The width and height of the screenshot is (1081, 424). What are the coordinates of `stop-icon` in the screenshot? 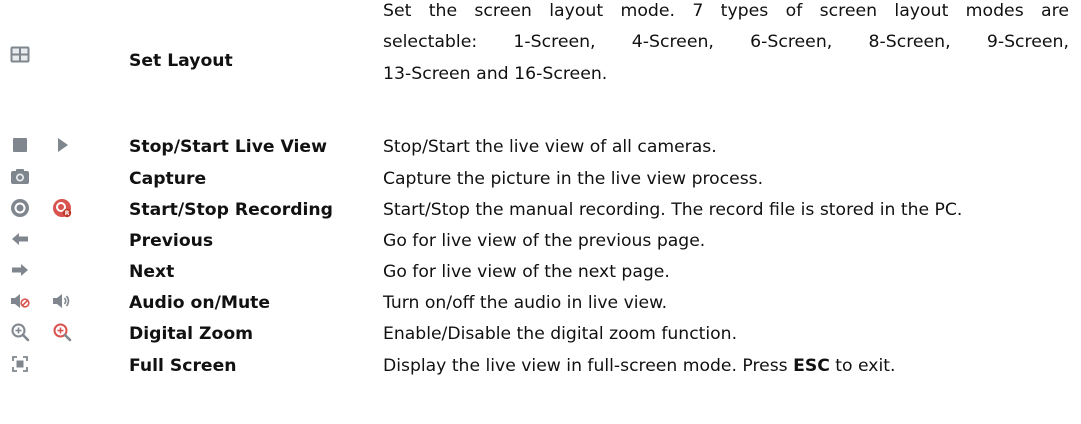 It's located at (20, 145).